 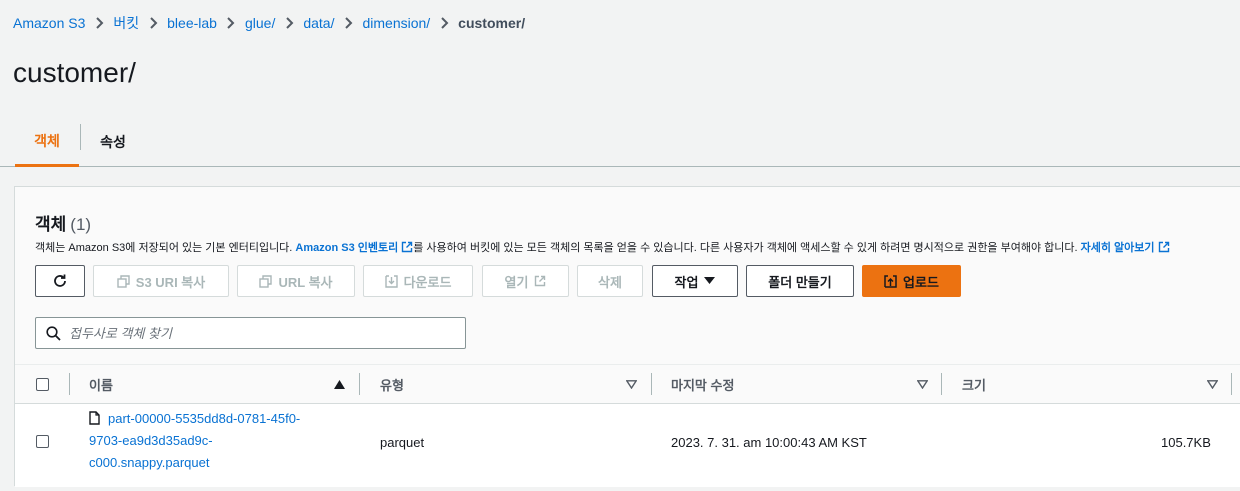 I want to click on breadcrumb-current: customer/, so click(x=492, y=23).